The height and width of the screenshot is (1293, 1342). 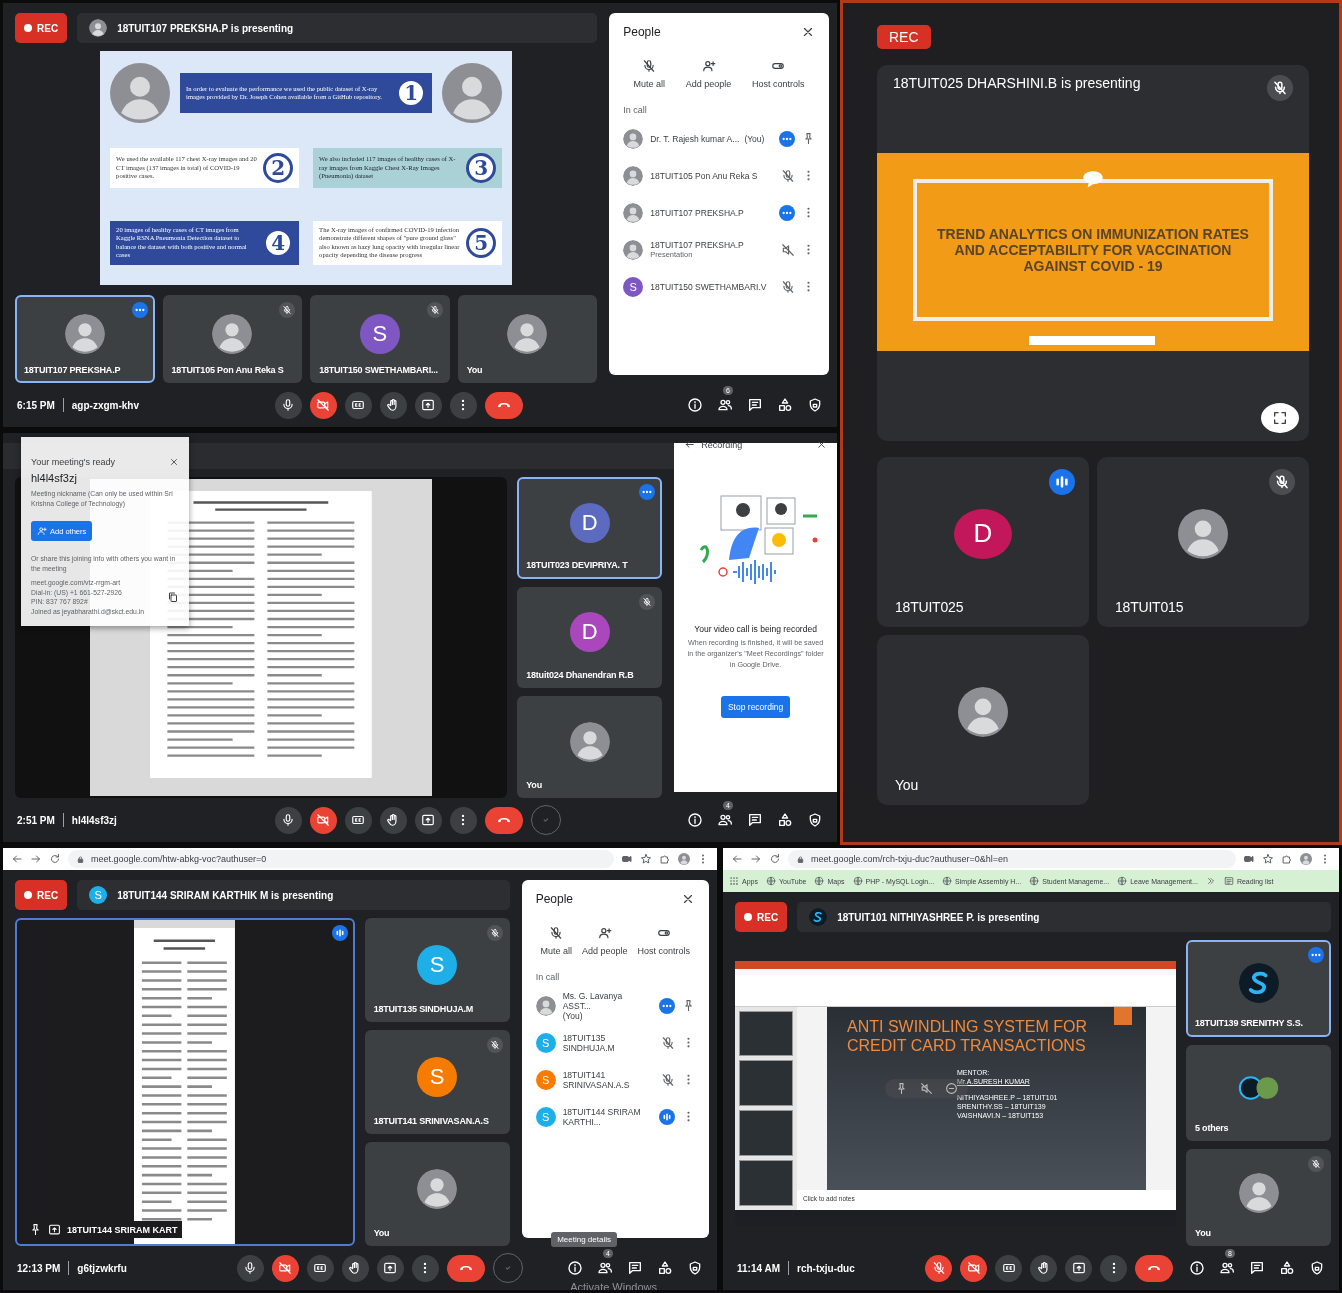 What do you see at coordinates (173, 597) in the screenshot?
I see `copy-icon` at bounding box center [173, 597].